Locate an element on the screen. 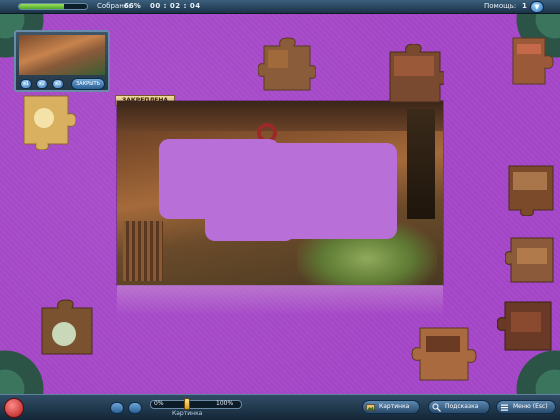 The image size is (560, 420). picture-button: Картинка is located at coordinates (391, 407).